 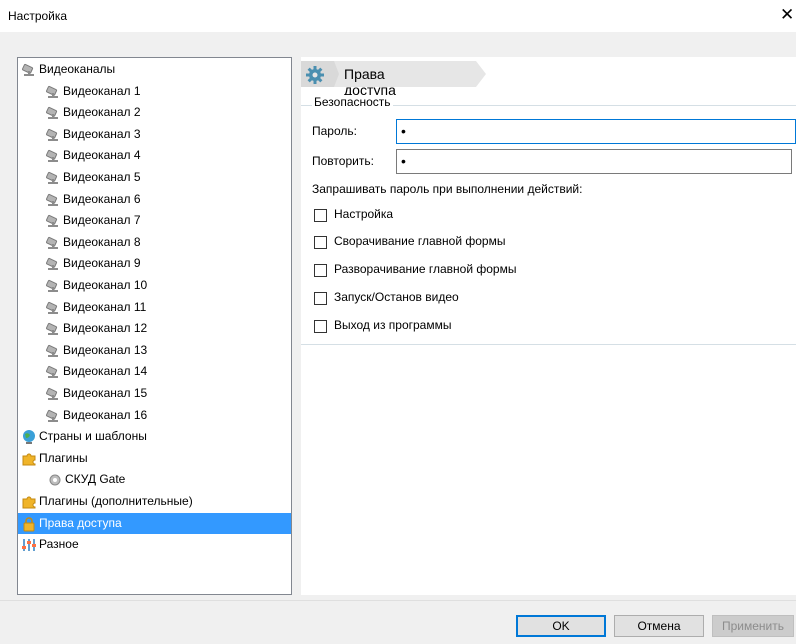 I want to click on tree-item-label: Видеоканал 8, so click(x=102, y=241).